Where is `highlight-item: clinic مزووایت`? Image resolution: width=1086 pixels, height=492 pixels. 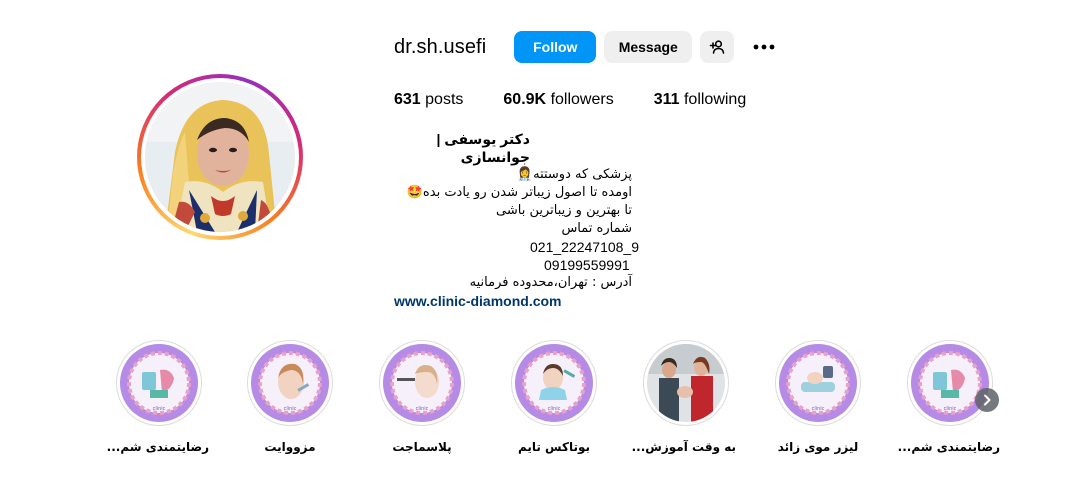
highlight-item: clinic مزووایت is located at coordinates (290, 397).